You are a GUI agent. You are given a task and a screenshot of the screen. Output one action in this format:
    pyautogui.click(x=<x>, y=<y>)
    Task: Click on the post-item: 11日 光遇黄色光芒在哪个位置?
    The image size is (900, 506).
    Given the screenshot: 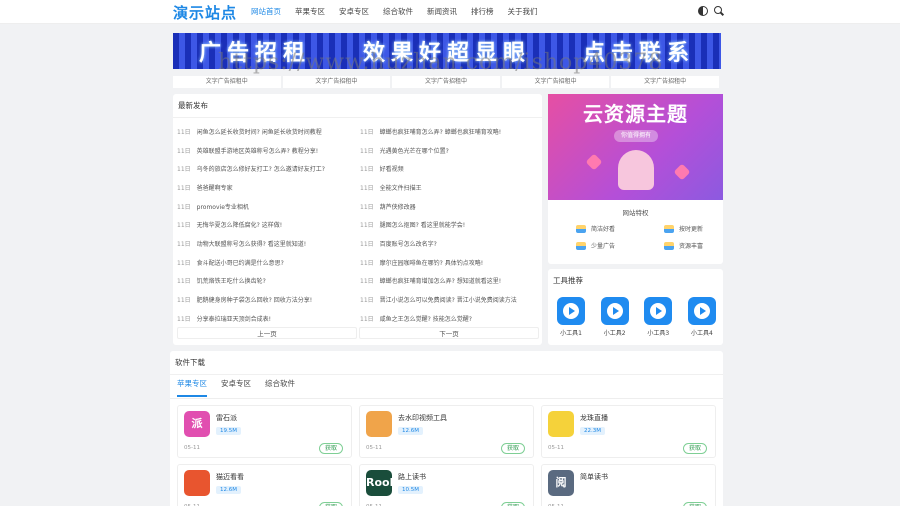 What is the action you would take?
    pyautogui.click(x=449, y=150)
    